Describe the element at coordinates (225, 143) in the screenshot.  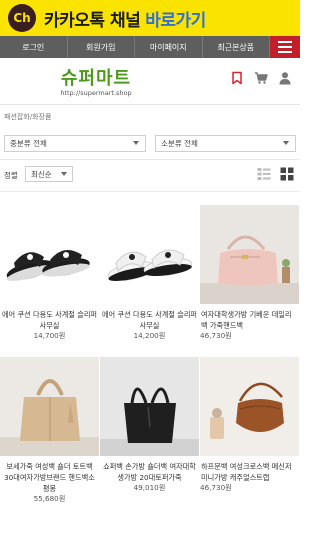
I see `category-small-select: 소분류 전체` at that location.